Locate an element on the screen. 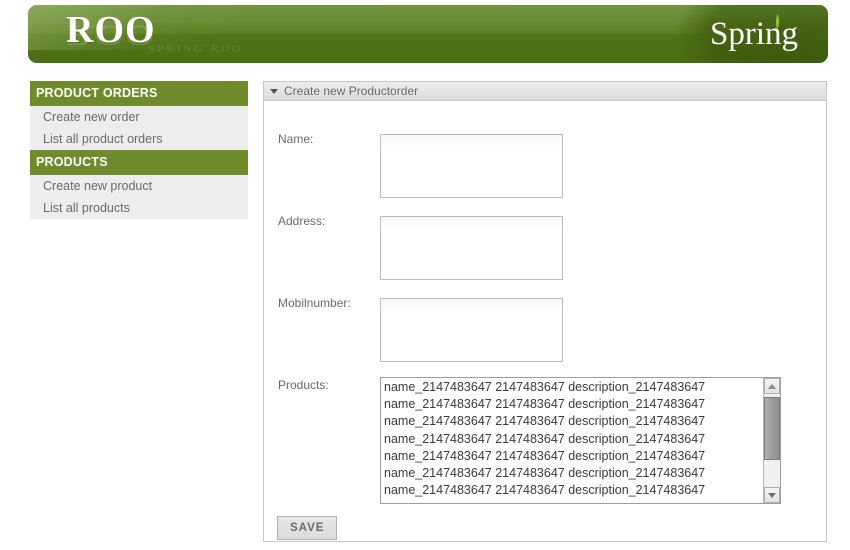  mobilnumber-input is located at coordinates (471, 330).